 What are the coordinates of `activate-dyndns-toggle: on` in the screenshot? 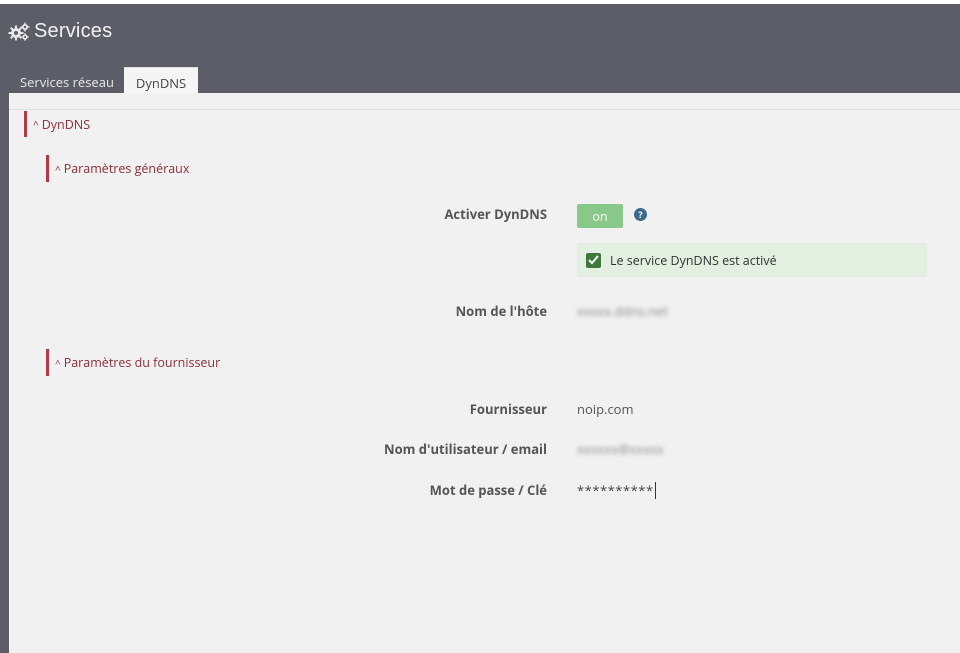 It's located at (600, 216).